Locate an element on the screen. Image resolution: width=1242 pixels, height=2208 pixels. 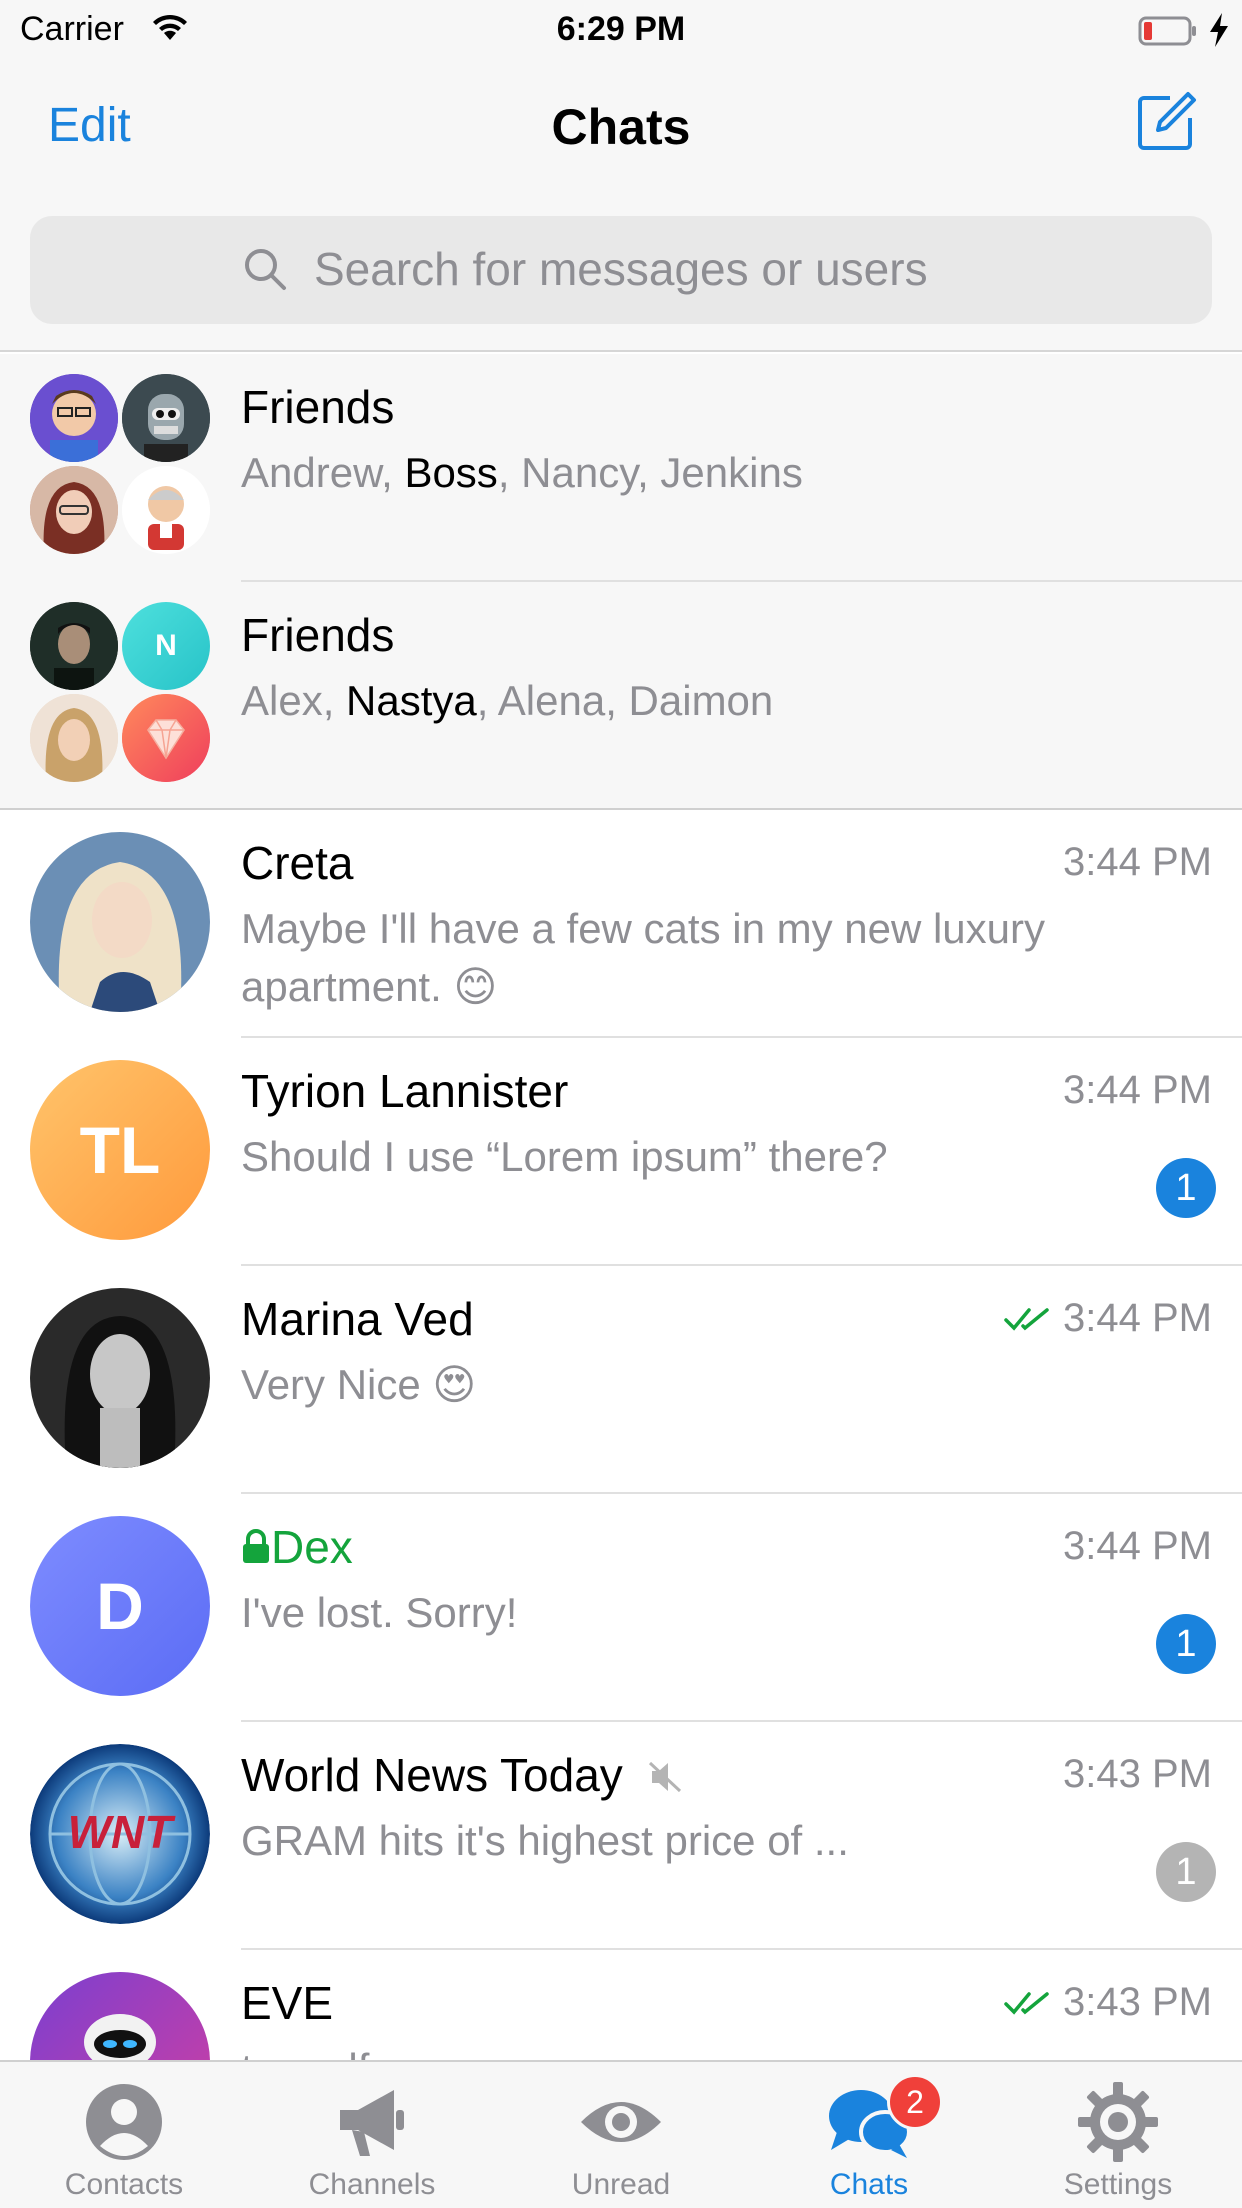
chat-preview: Andrew, Boss, Nancy, Jenkins is located at coordinates (522, 472).